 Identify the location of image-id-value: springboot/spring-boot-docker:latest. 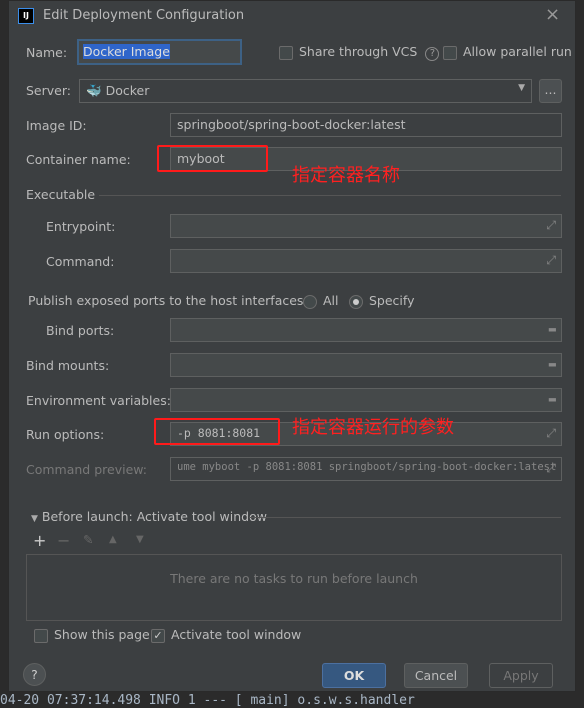
(291, 124).